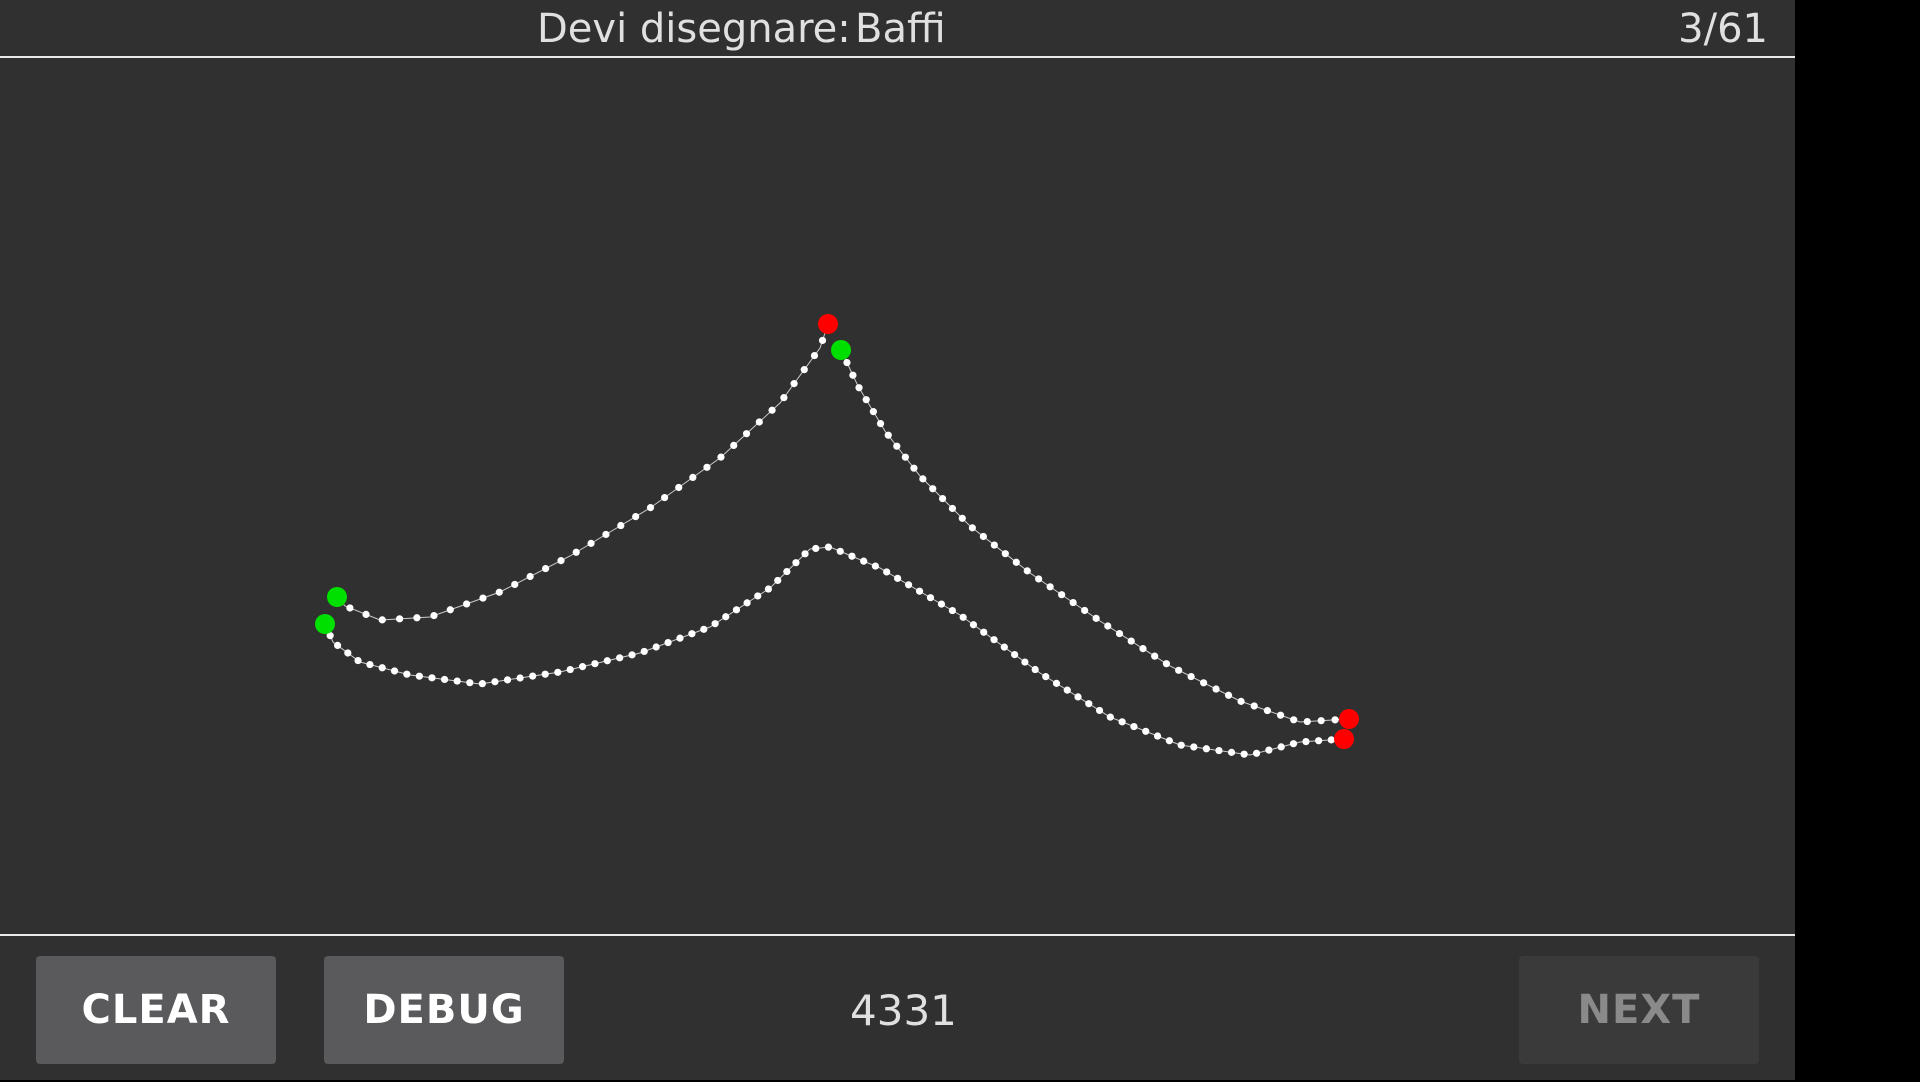  I want to click on clear-button: CLEAR, so click(156, 1010).